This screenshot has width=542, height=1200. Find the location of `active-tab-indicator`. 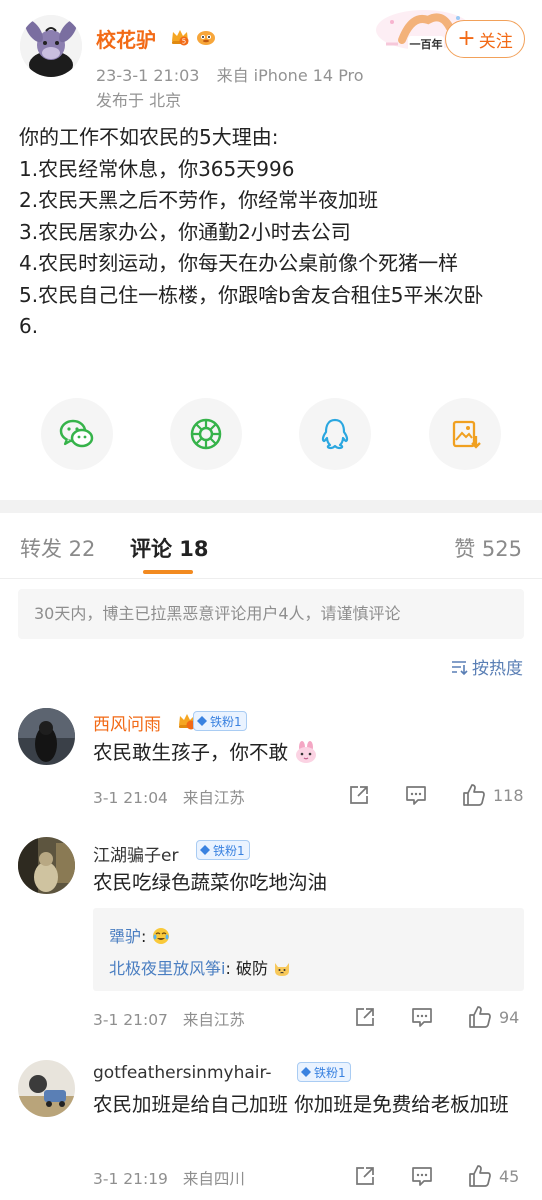

active-tab-indicator is located at coordinates (168, 572).